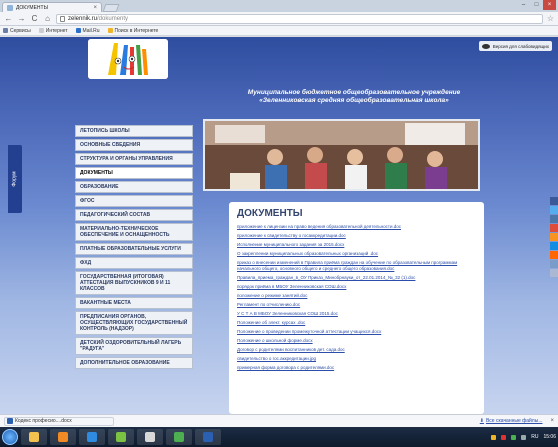 The height and width of the screenshot is (447, 558). Describe the element at coordinates (10, 7) in the screenshot. I see `page-favicon-icon` at that location.